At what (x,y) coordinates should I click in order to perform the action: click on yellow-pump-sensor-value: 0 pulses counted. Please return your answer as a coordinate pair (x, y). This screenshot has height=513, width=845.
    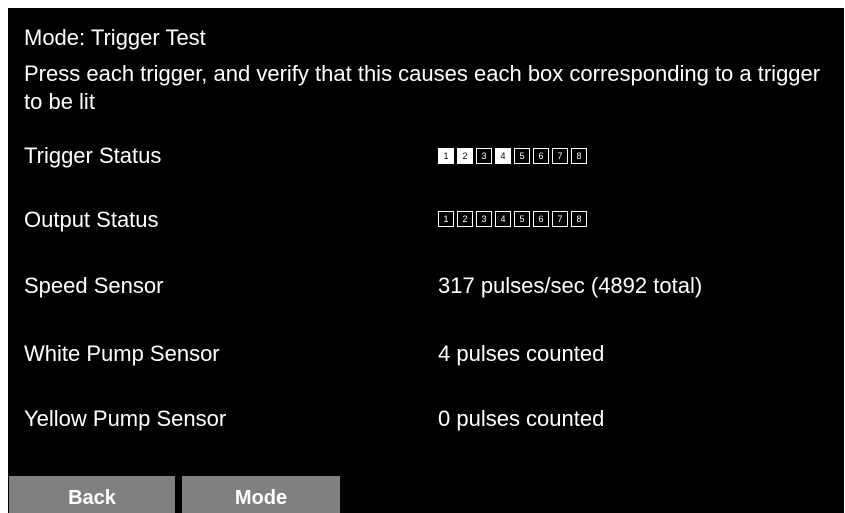
    Looking at the image, I should click on (521, 418).